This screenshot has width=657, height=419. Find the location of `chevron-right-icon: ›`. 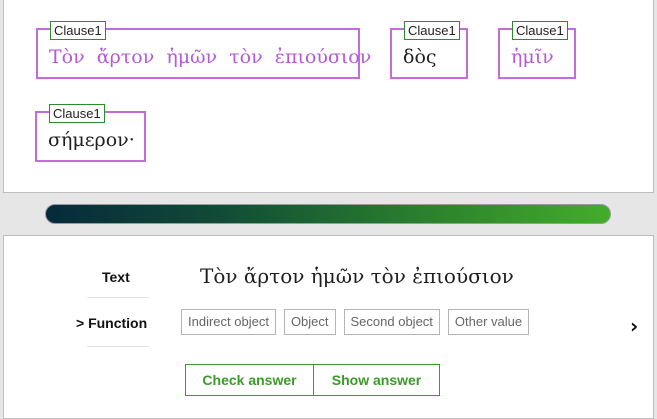

chevron-right-icon: › is located at coordinates (634, 326).